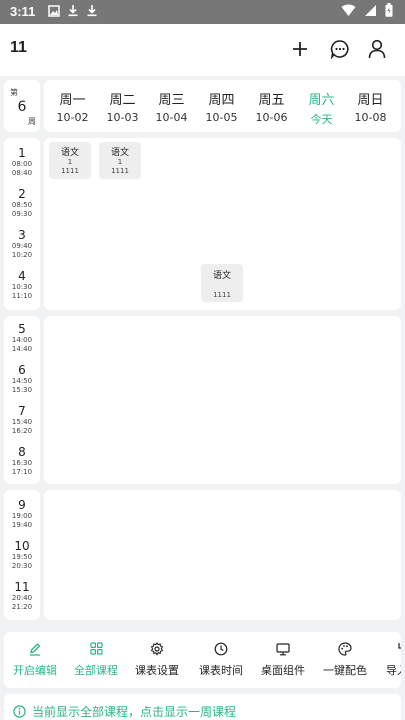  What do you see at coordinates (283, 670) in the screenshot?
I see `toolbar-label: 桌面组件` at bounding box center [283, 670].